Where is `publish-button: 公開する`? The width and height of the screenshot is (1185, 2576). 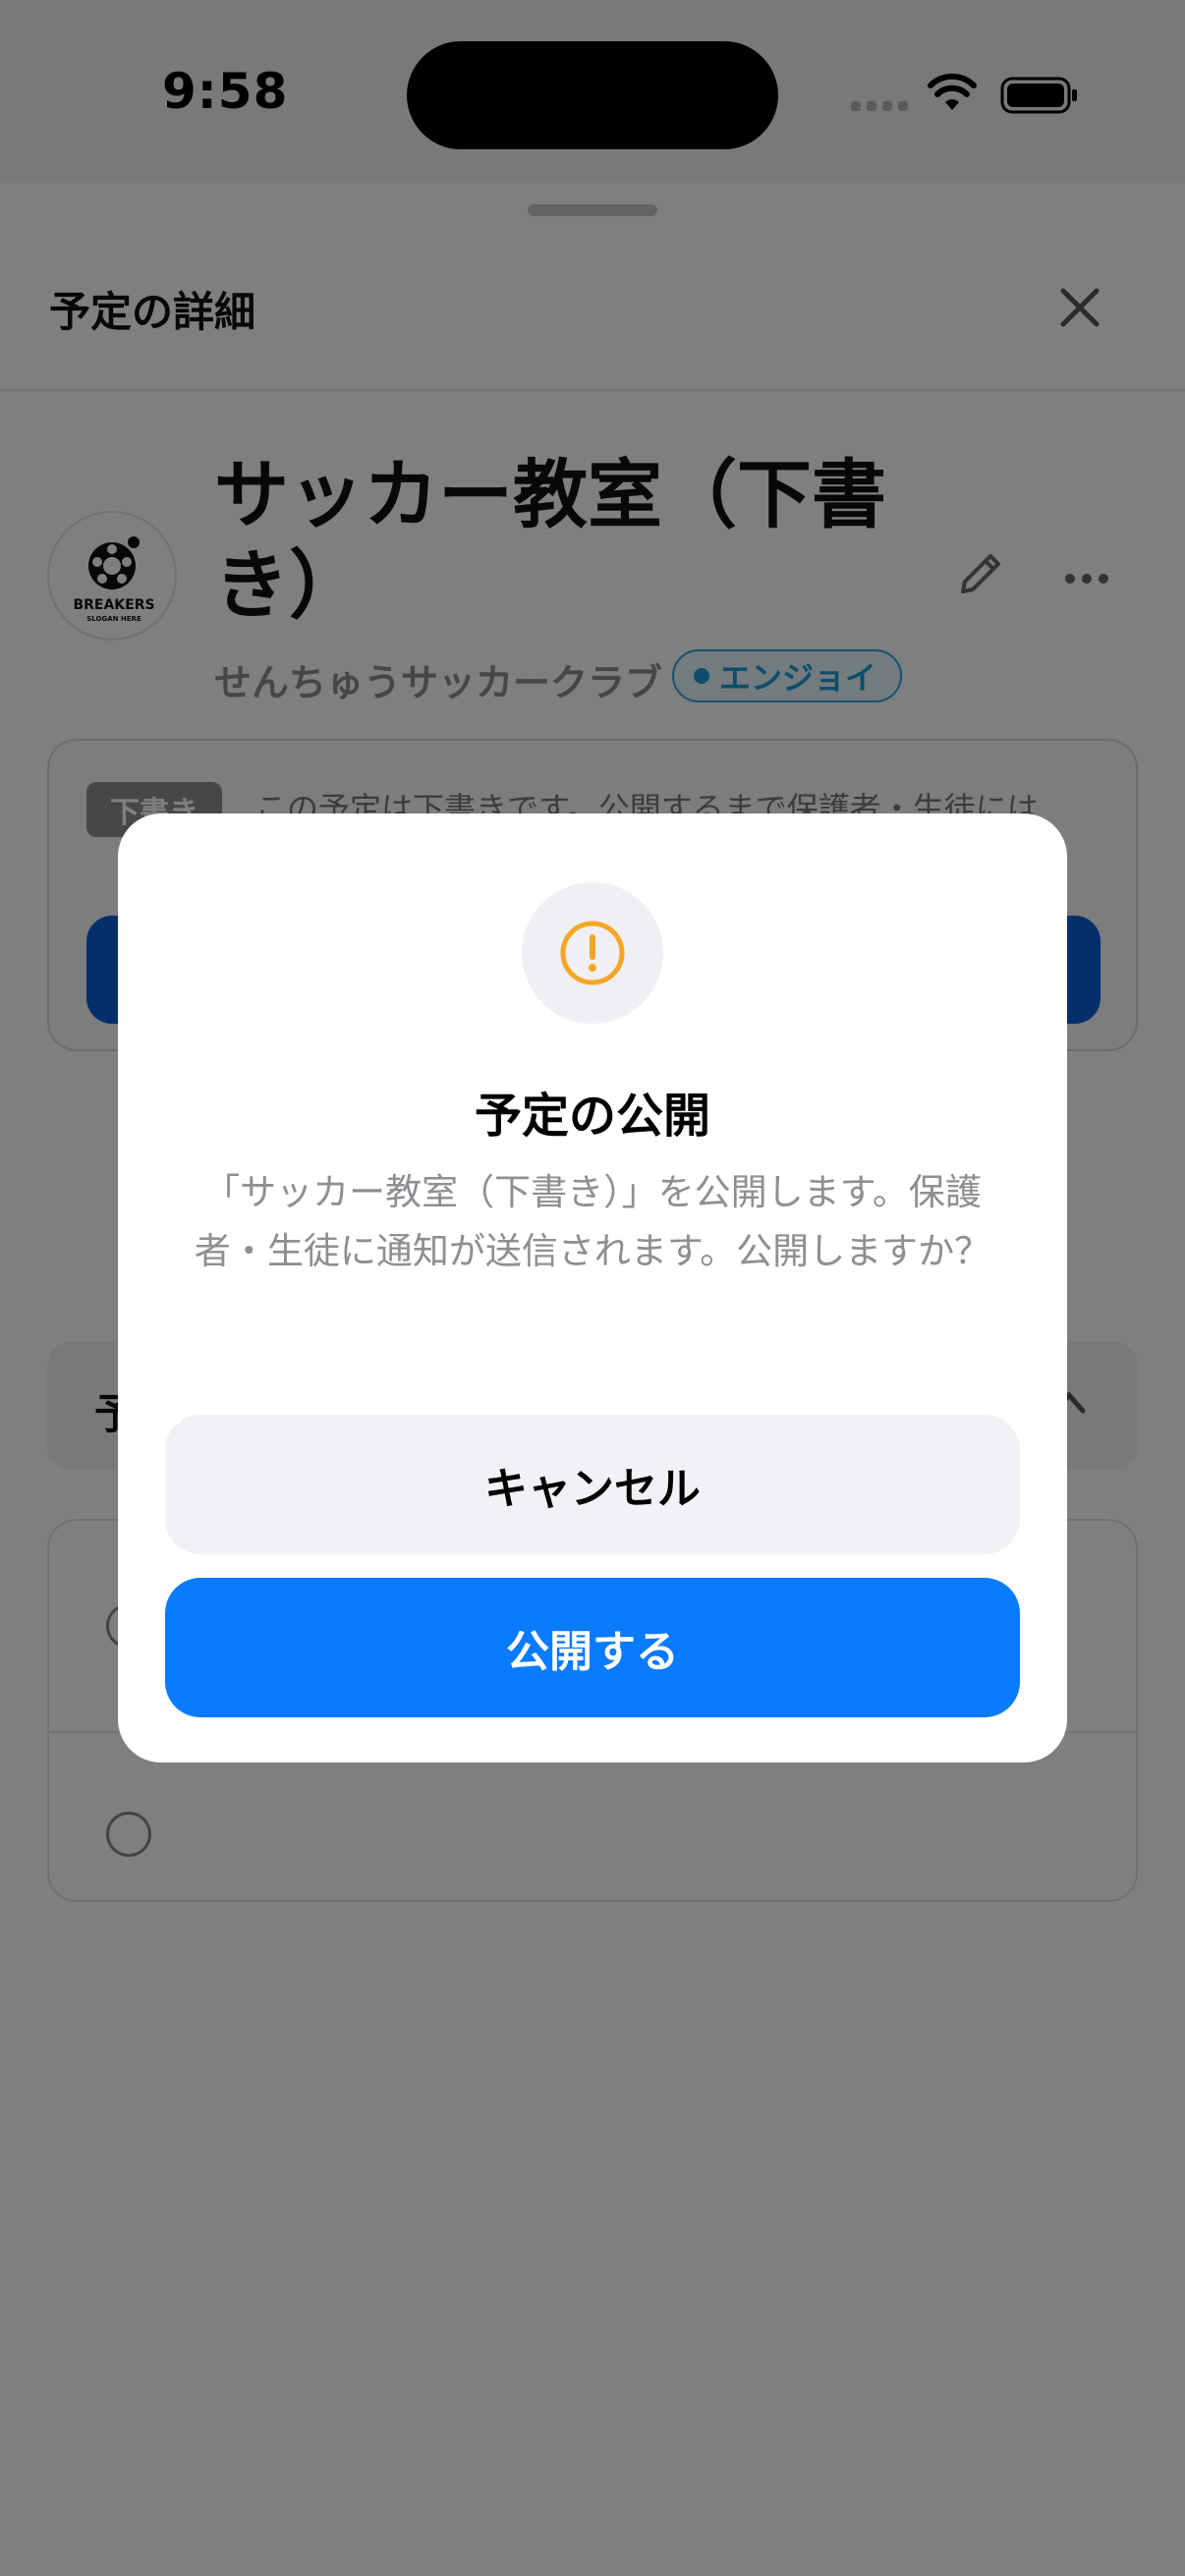
publish-button: 公開する is located at coordinates (592, 1647).